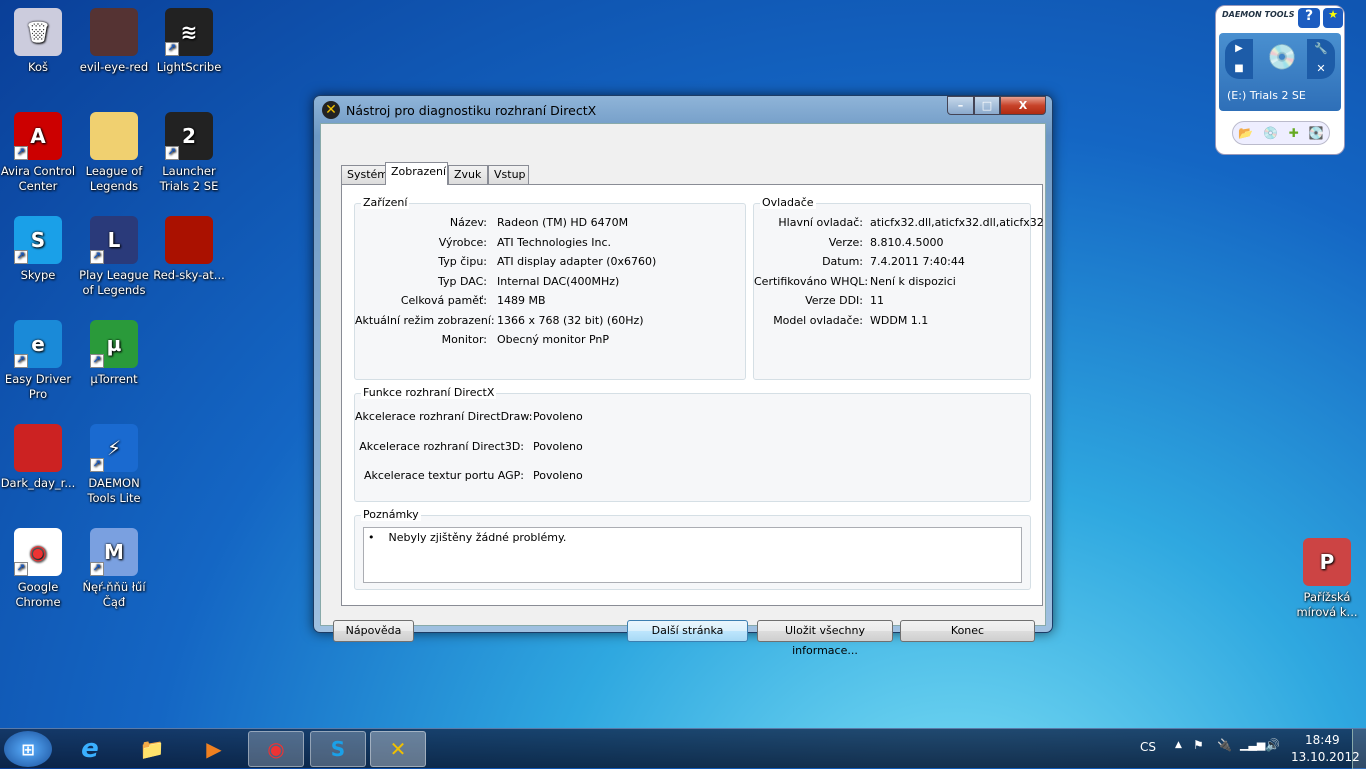 Image resolution: width=1366 pixels, height=769 pixels. I want to click on action-center-flag-icon: ⚑, so click(1198, 745).